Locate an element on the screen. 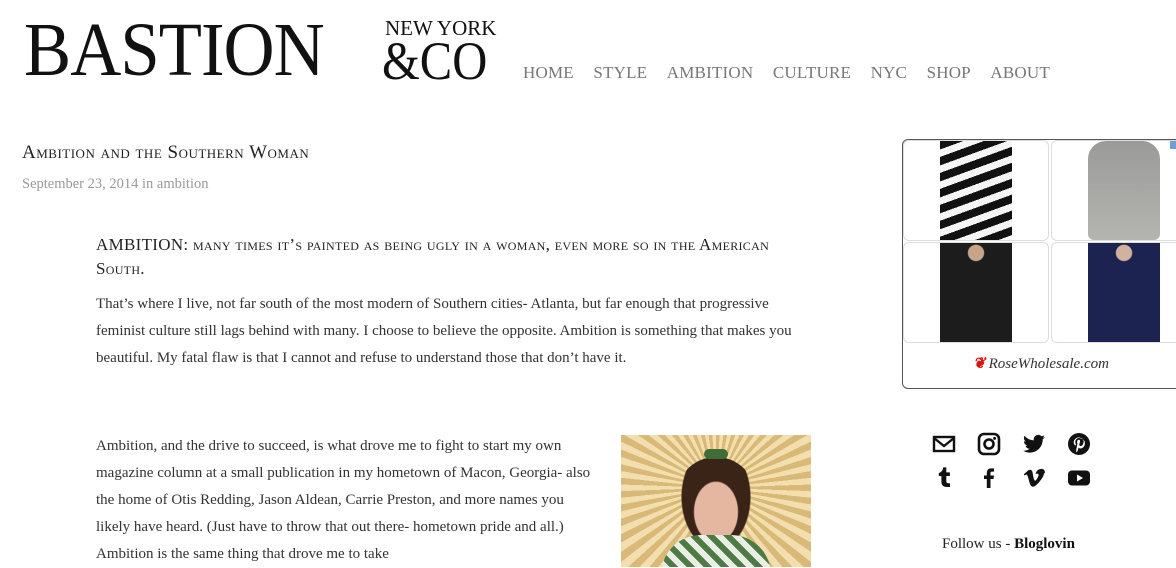 The image size is (1176, 568). site-logo: BASTION NEW YORK &CO is located at coordinates (264, 50).